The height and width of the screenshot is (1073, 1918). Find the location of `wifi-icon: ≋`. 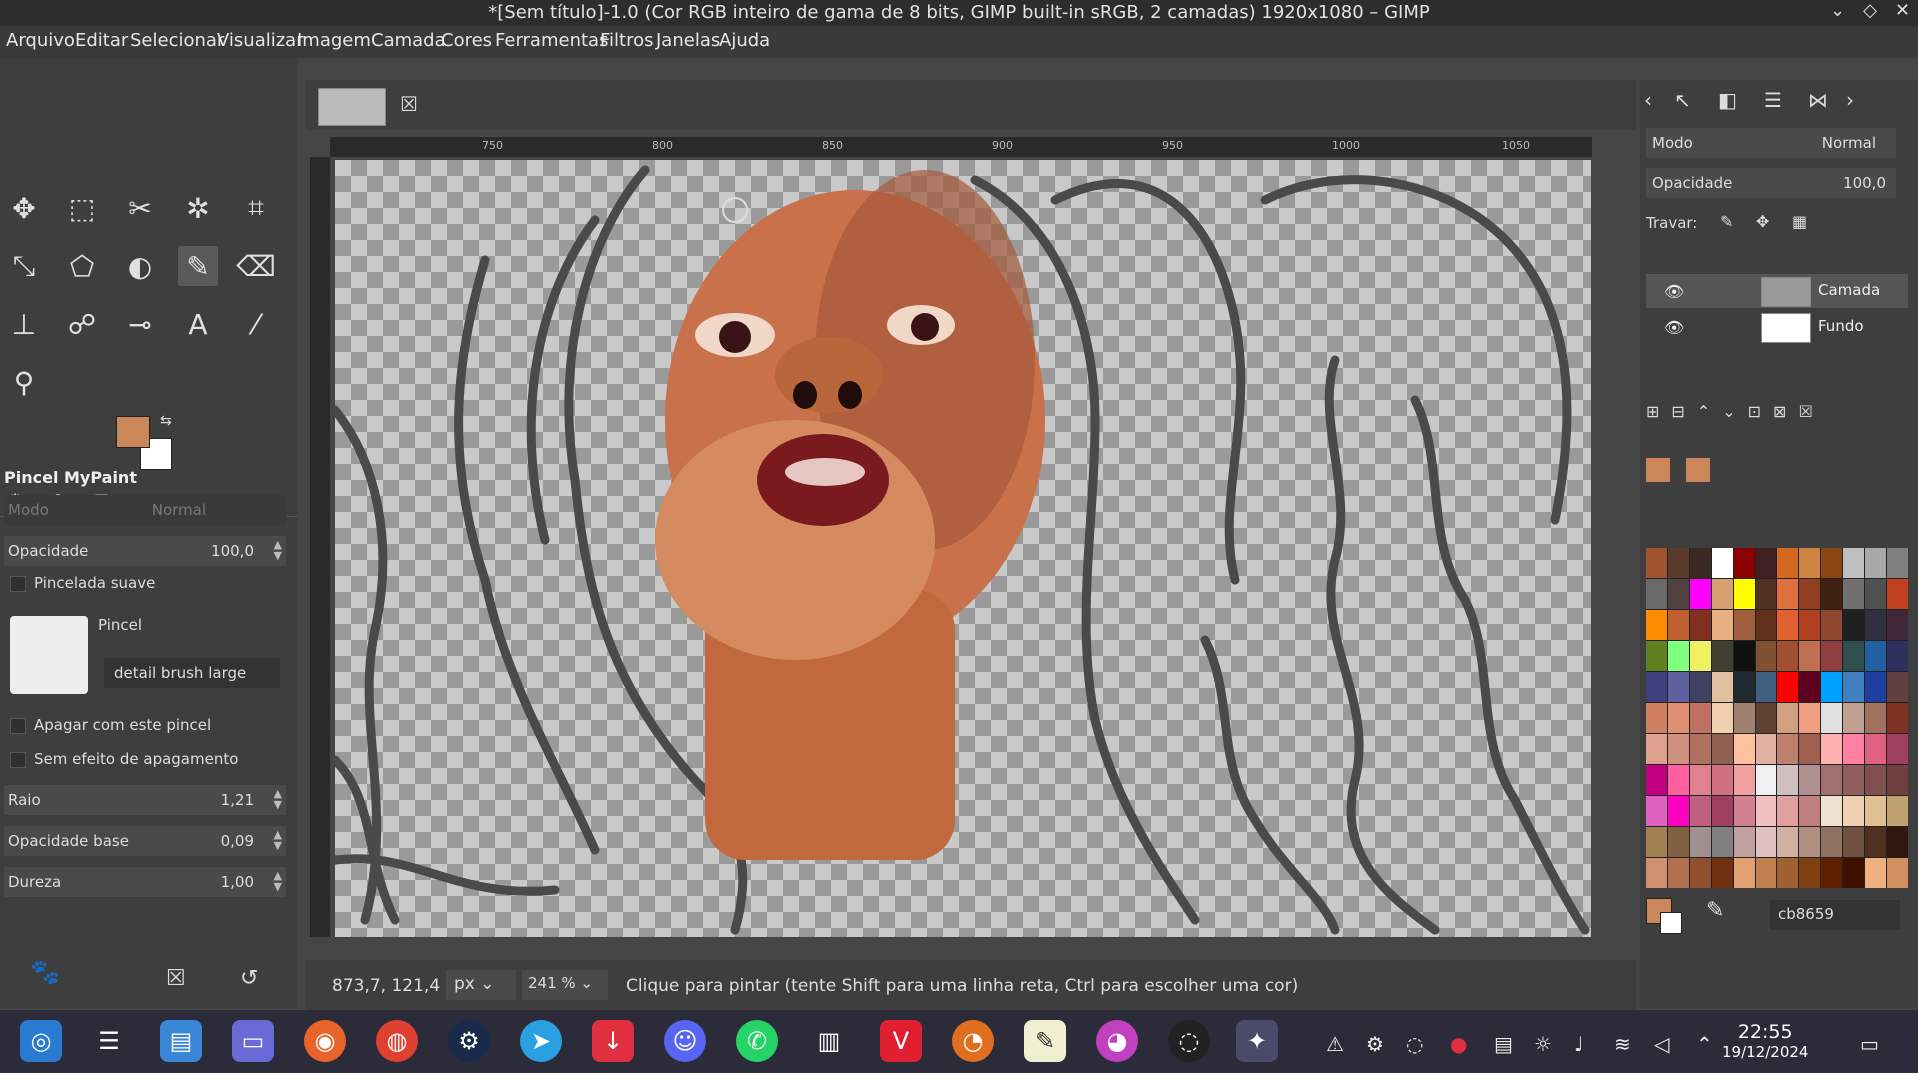

wifi-icon: ≋ is located at coordinates (1622, 1044).